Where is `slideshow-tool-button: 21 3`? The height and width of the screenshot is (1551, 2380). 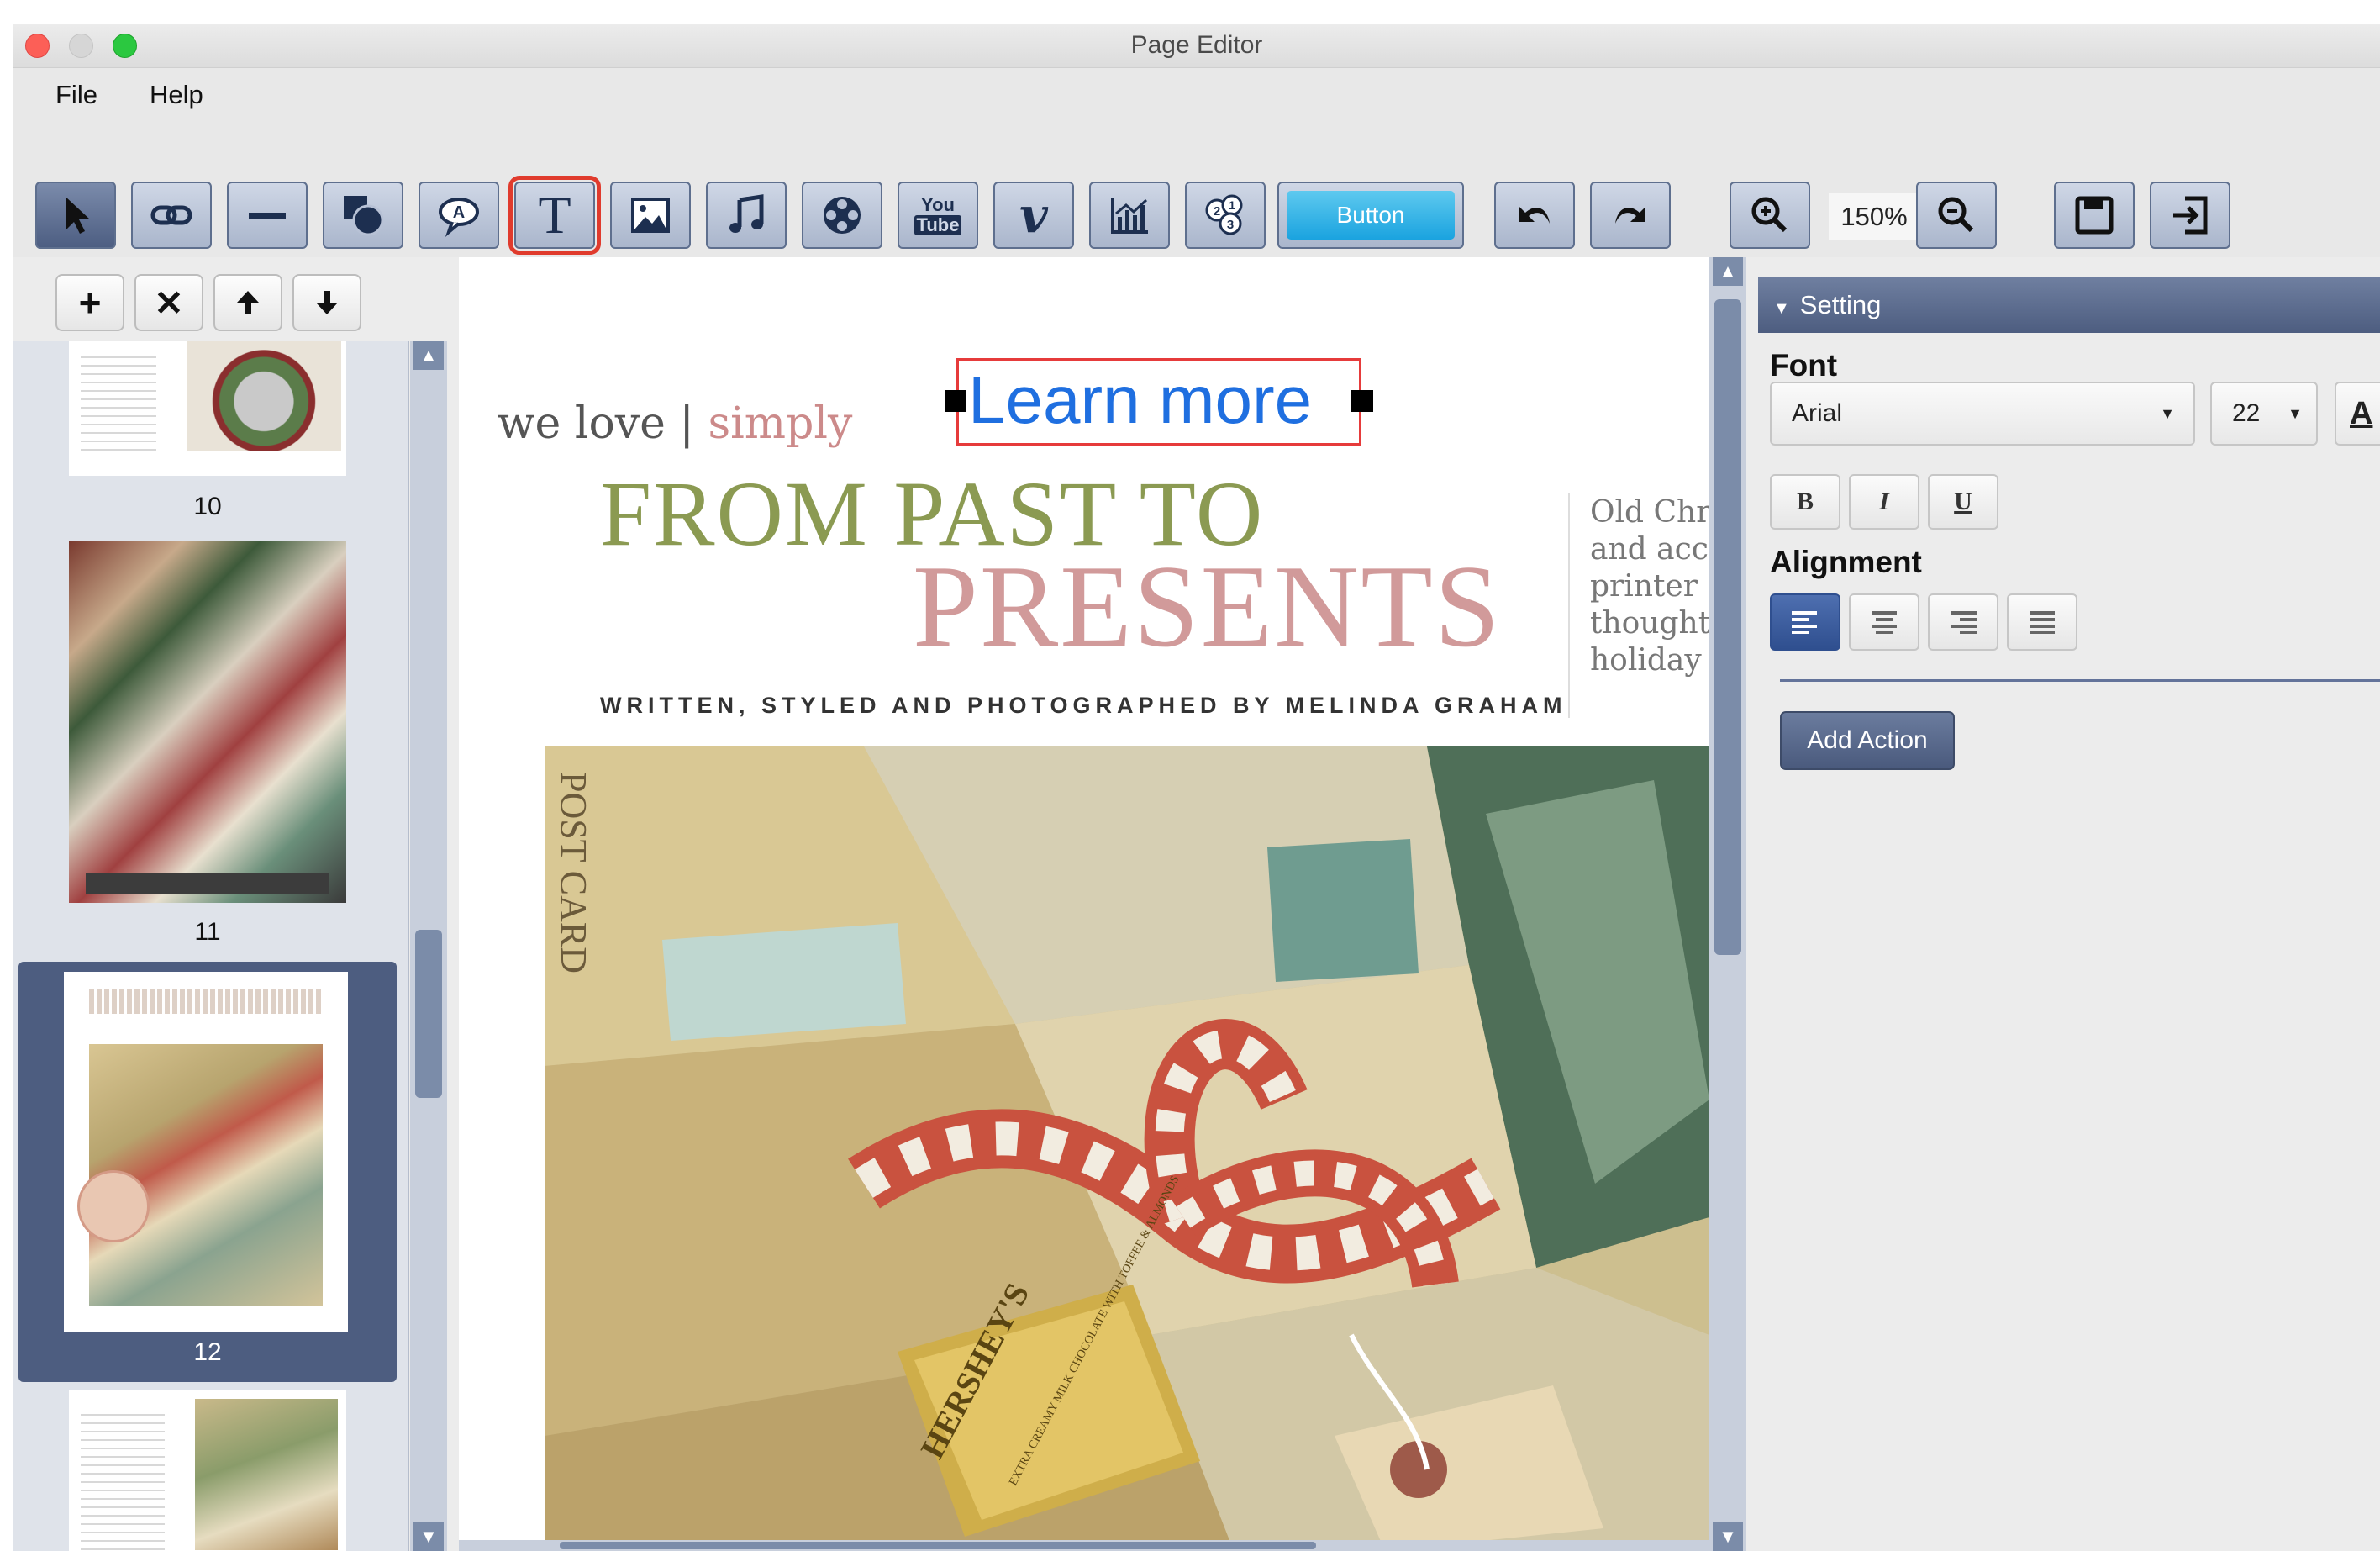 slideshow-tool-button: 21 3 is located at coordinates (1225, 216).